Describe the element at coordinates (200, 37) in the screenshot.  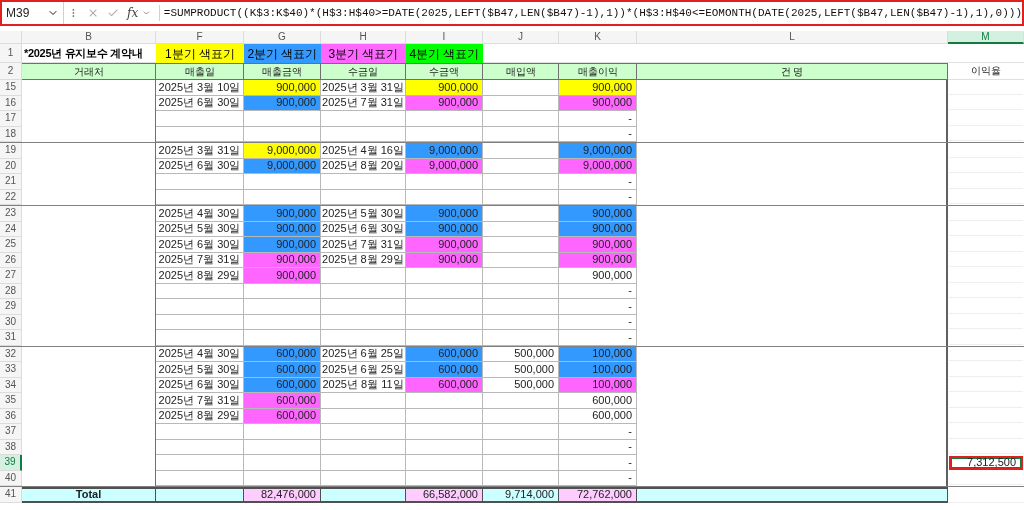
I see `column-header: F` at that location.